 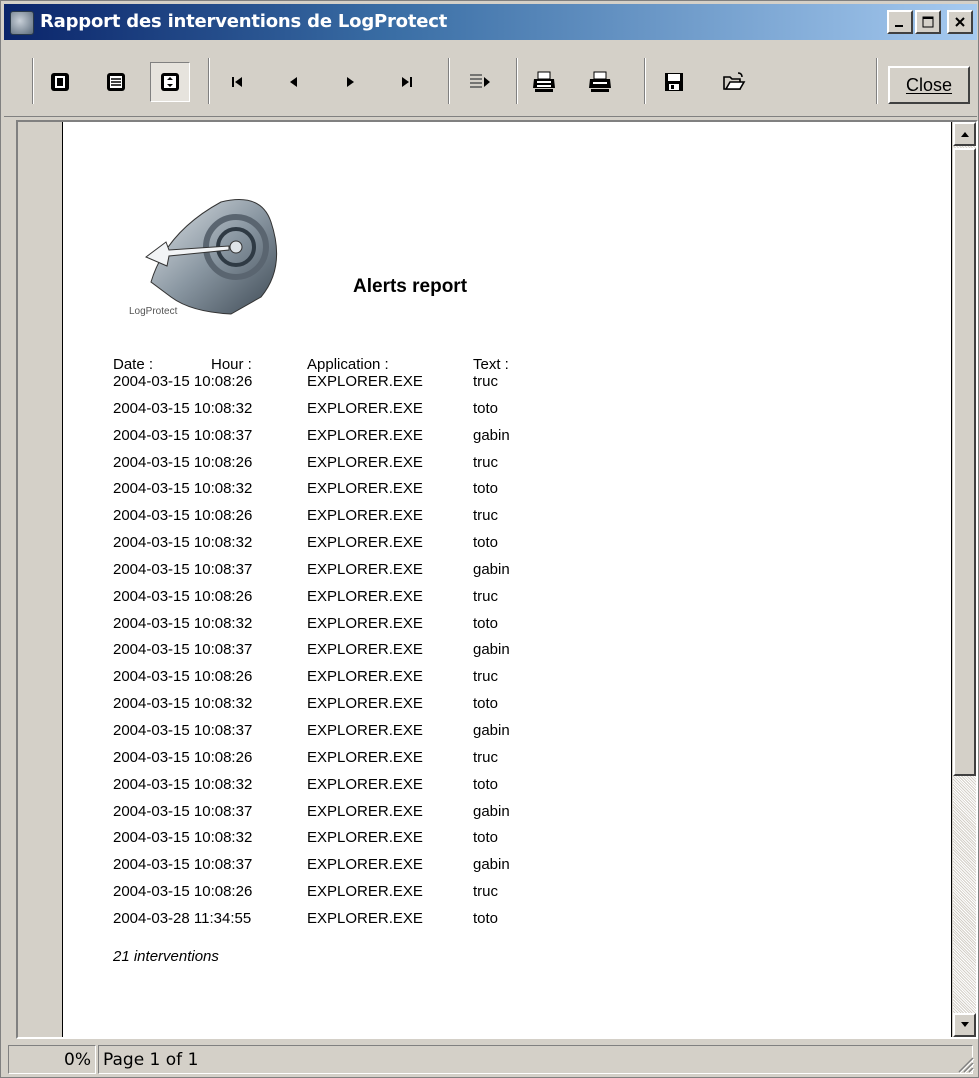 I want to click on maximize-button, so click(x=928, y=22).